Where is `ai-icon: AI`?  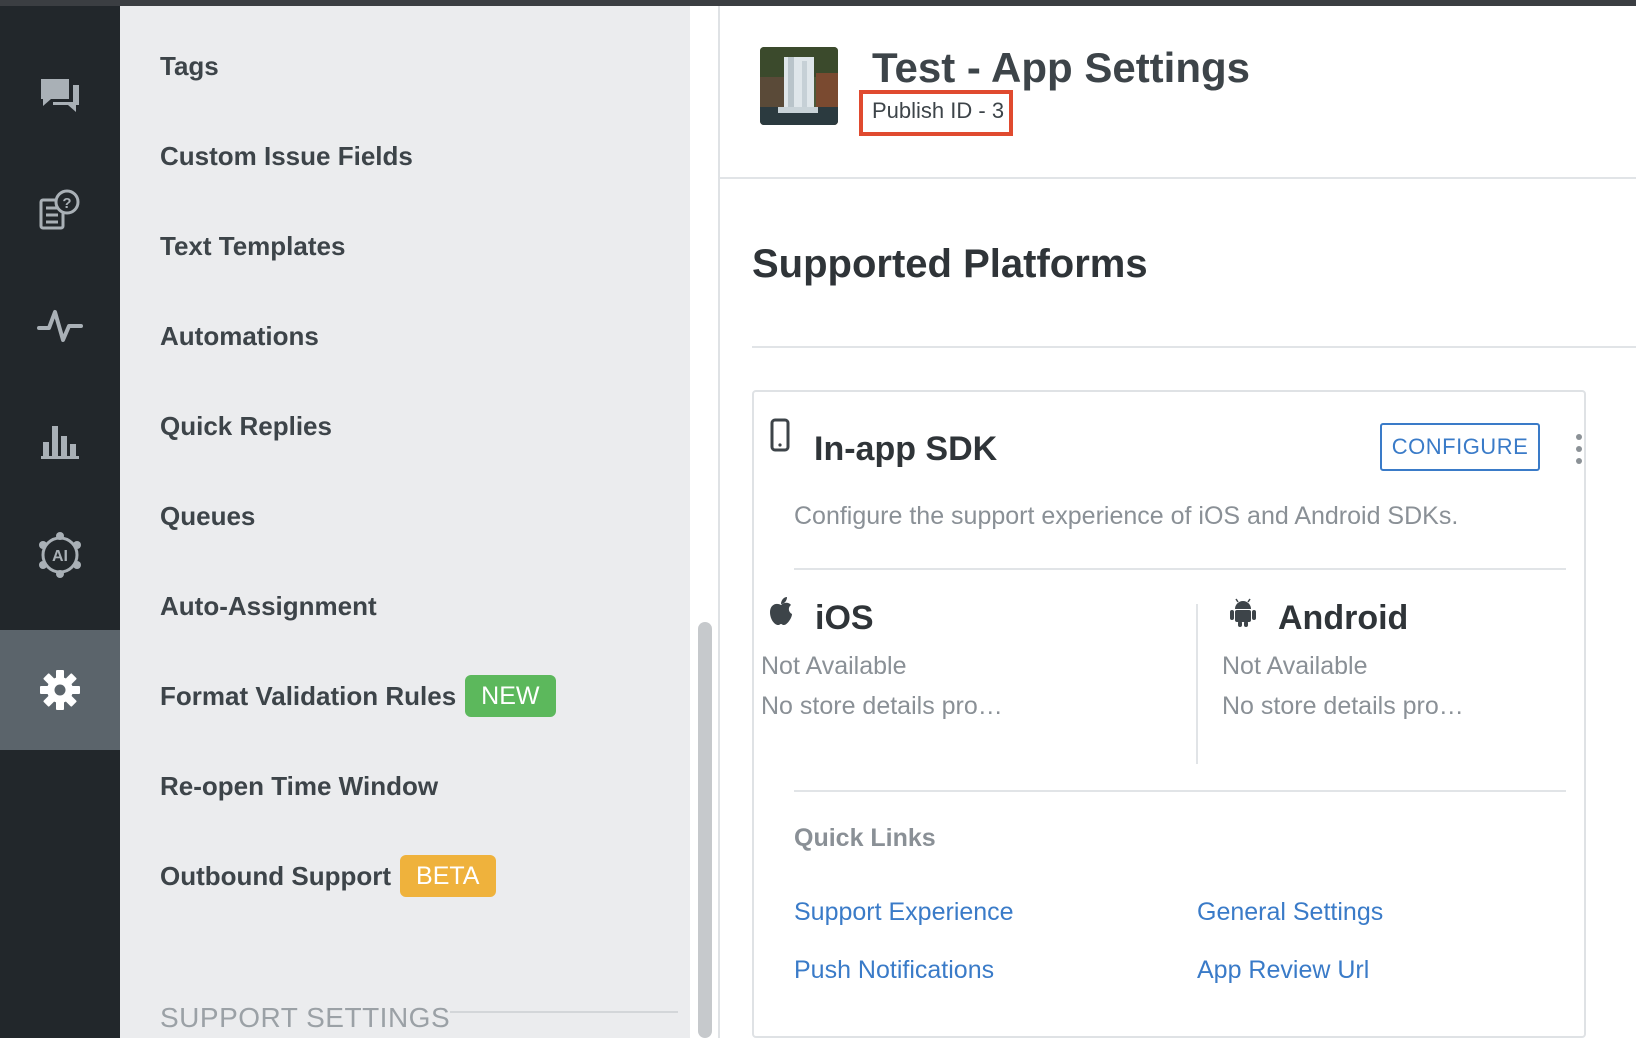
ai-icon: AI is located at coordinates (60, 555).